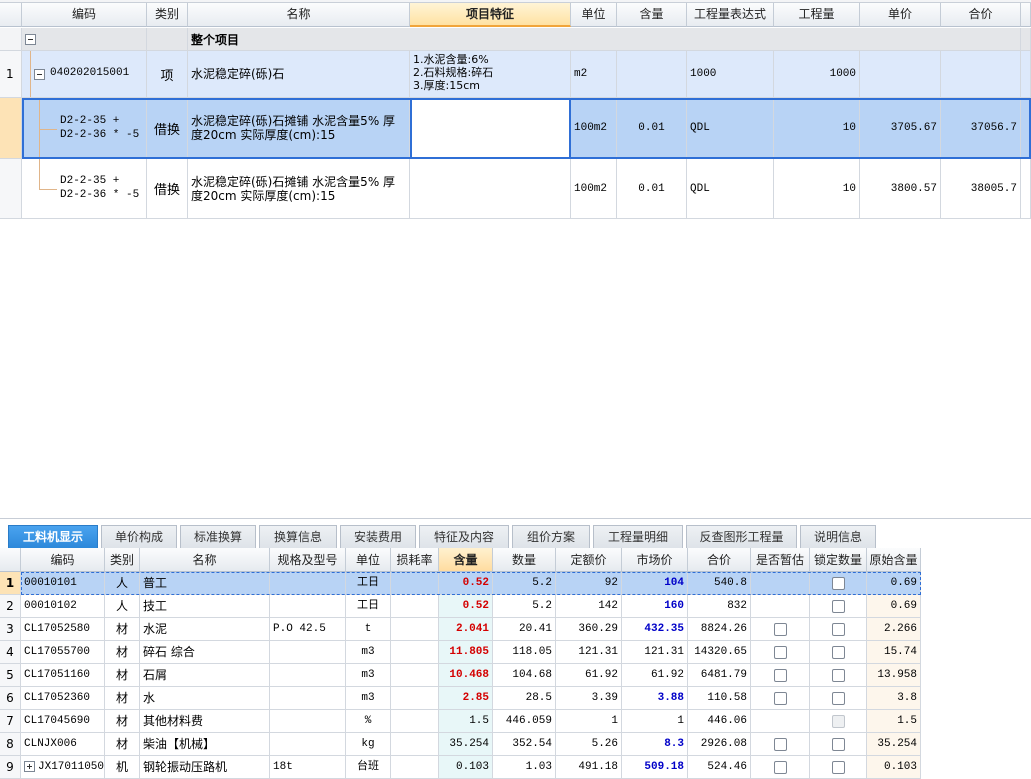 The image size is (1031, 779). I want to click on header-col-content: 含量, so click(652, 15).